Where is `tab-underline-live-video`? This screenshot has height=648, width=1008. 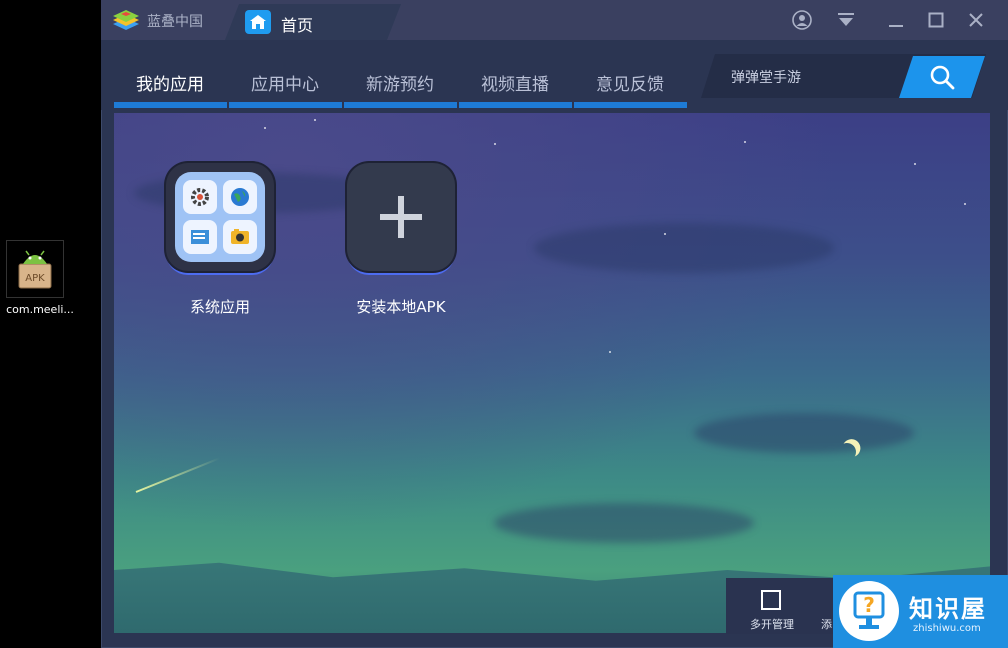 tab-underline-live-video is located at coordinates (515, 105).